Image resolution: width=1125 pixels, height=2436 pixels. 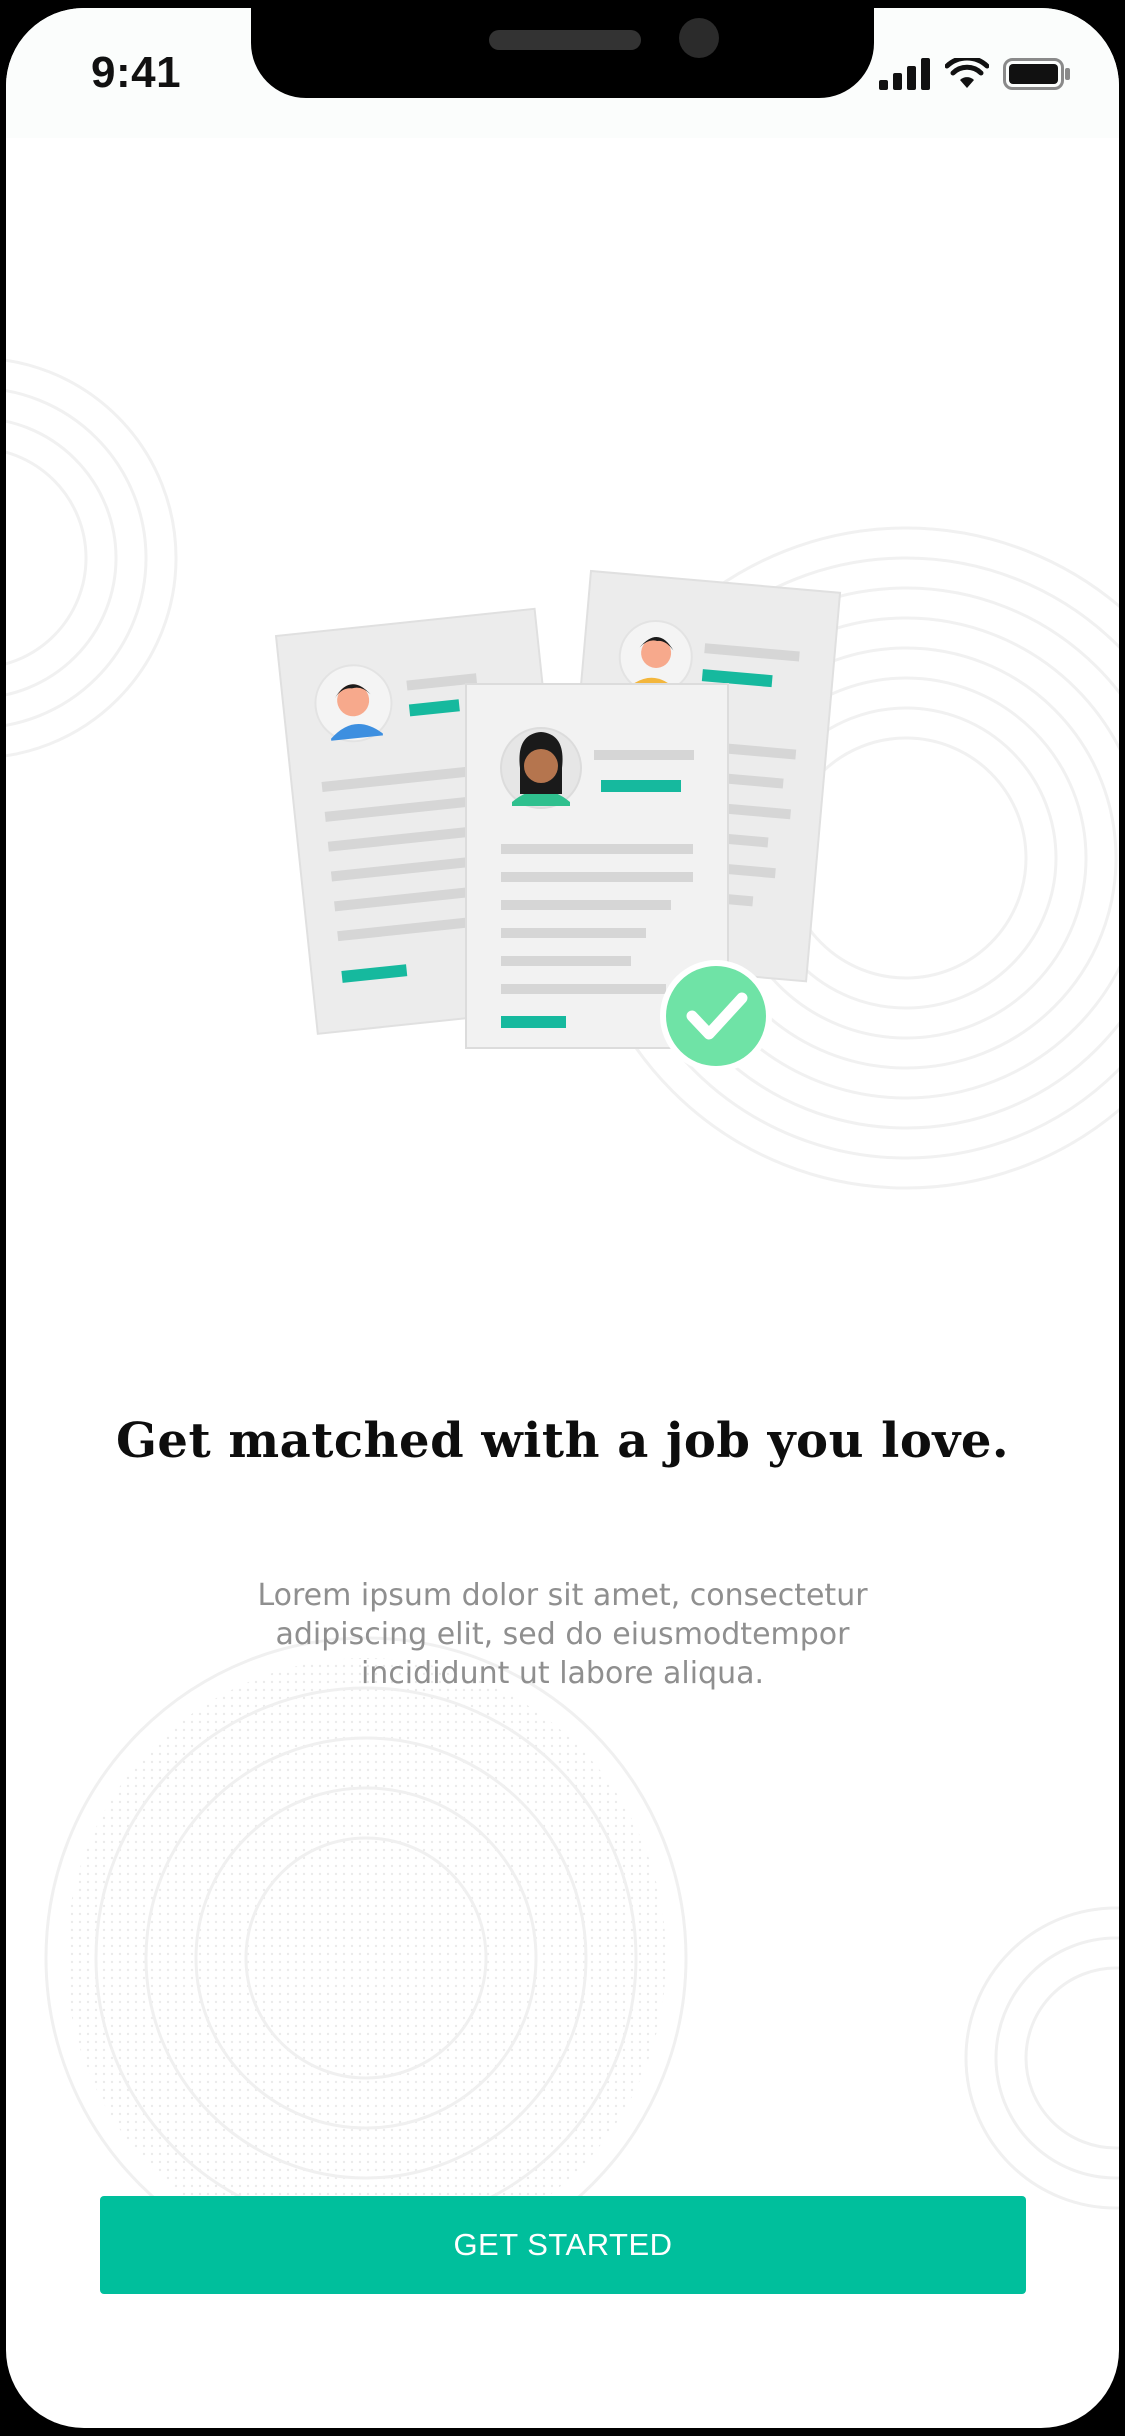 What do you see at coordinates (562, 1441) in the screenshot?
I see `onboarding-headline: Get matched with a job you love.` at bounding box center [562, 1441].